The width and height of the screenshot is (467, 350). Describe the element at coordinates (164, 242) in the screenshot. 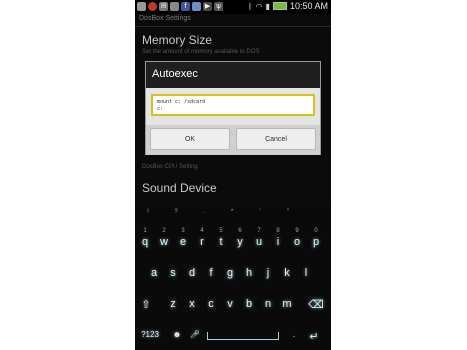

I see `key-w: w` at that location.